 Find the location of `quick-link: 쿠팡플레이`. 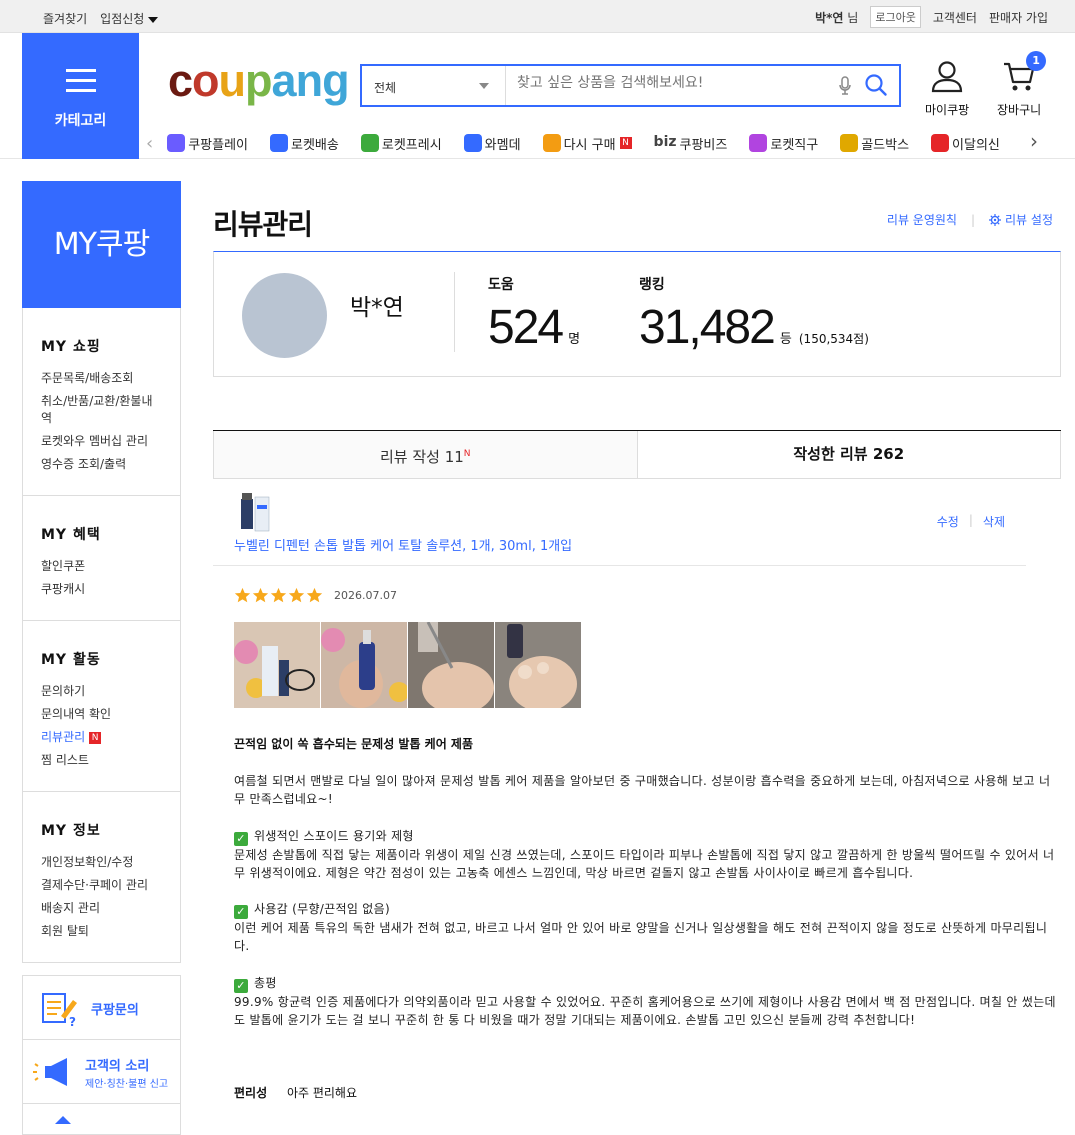

quick-link: 쿠팡플레이 is located at coordinates (207, 143).